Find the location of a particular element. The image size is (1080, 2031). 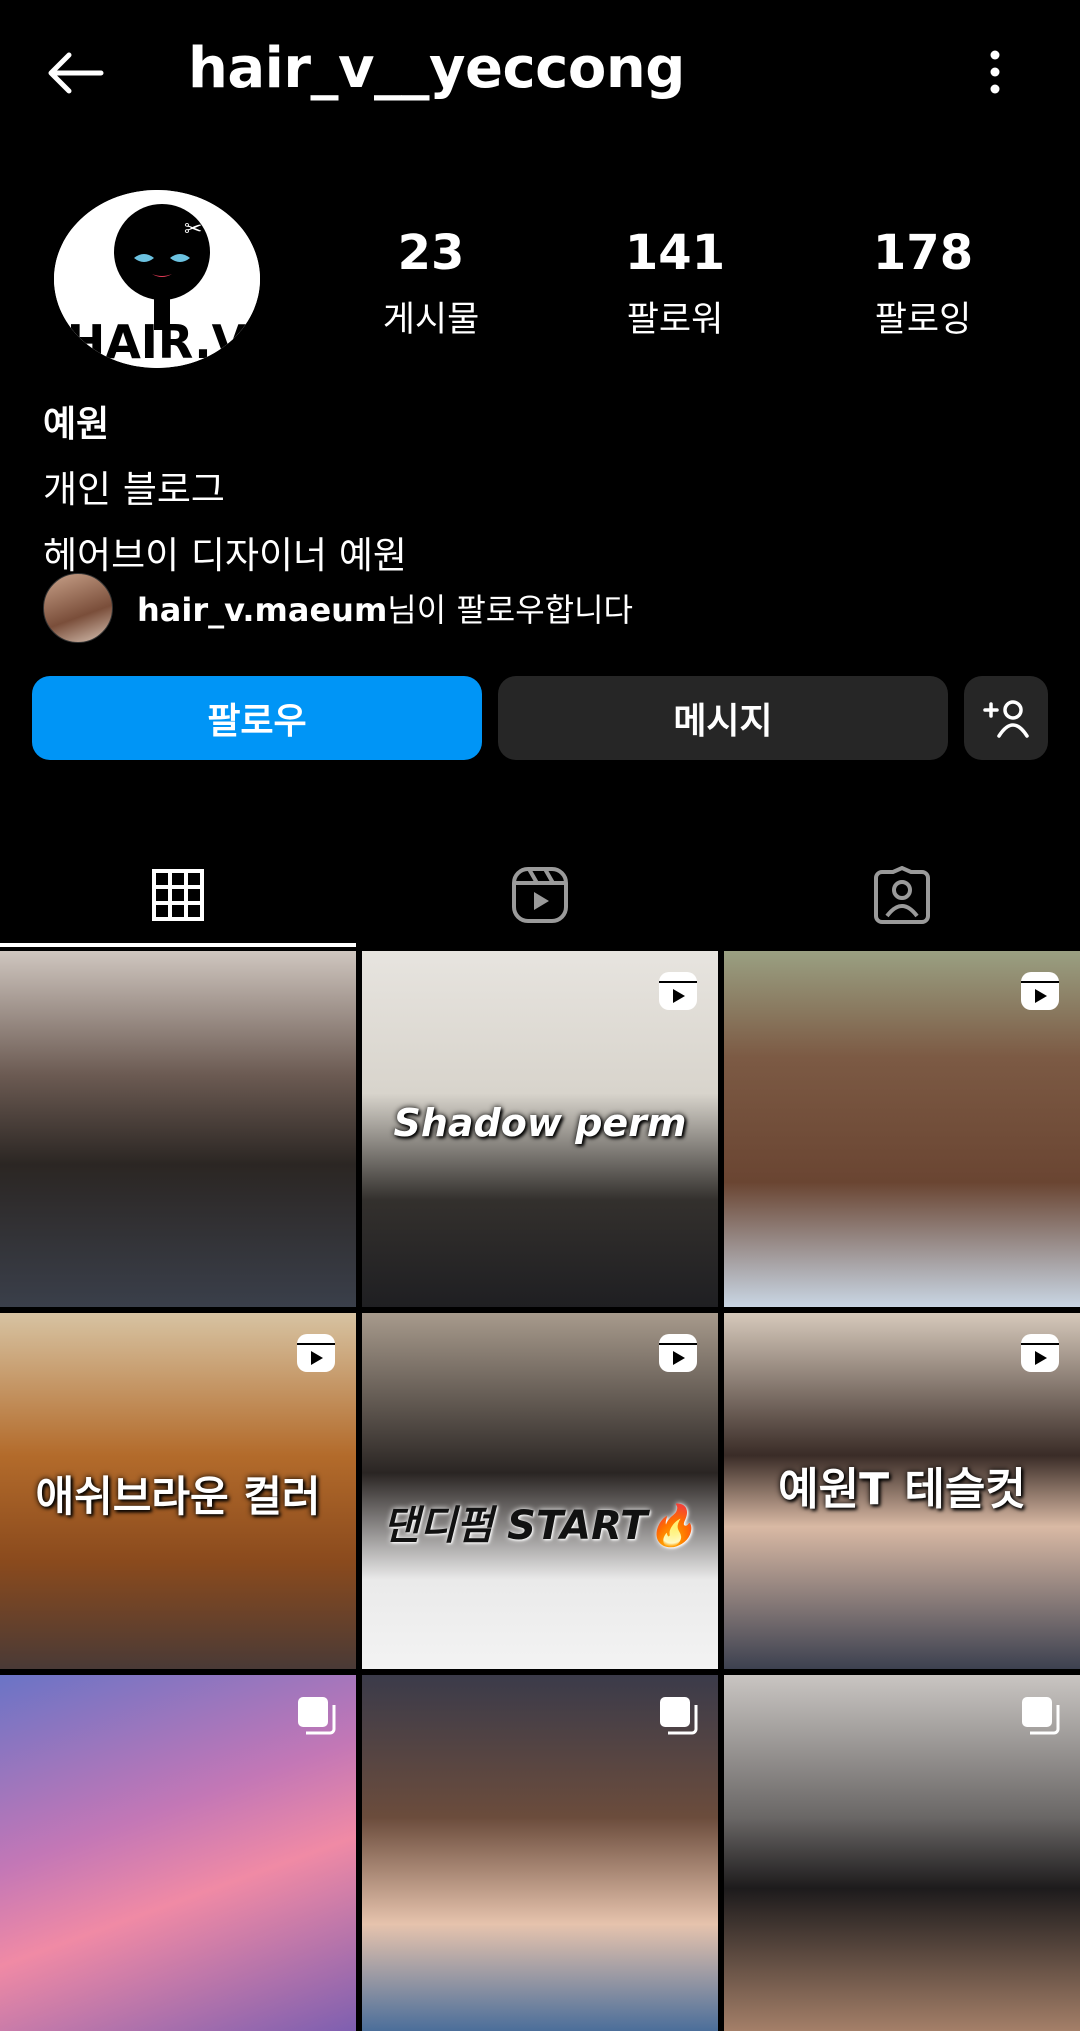

hair-v-logo: ✂ HAIR.V is located at coordinates (157, 279).